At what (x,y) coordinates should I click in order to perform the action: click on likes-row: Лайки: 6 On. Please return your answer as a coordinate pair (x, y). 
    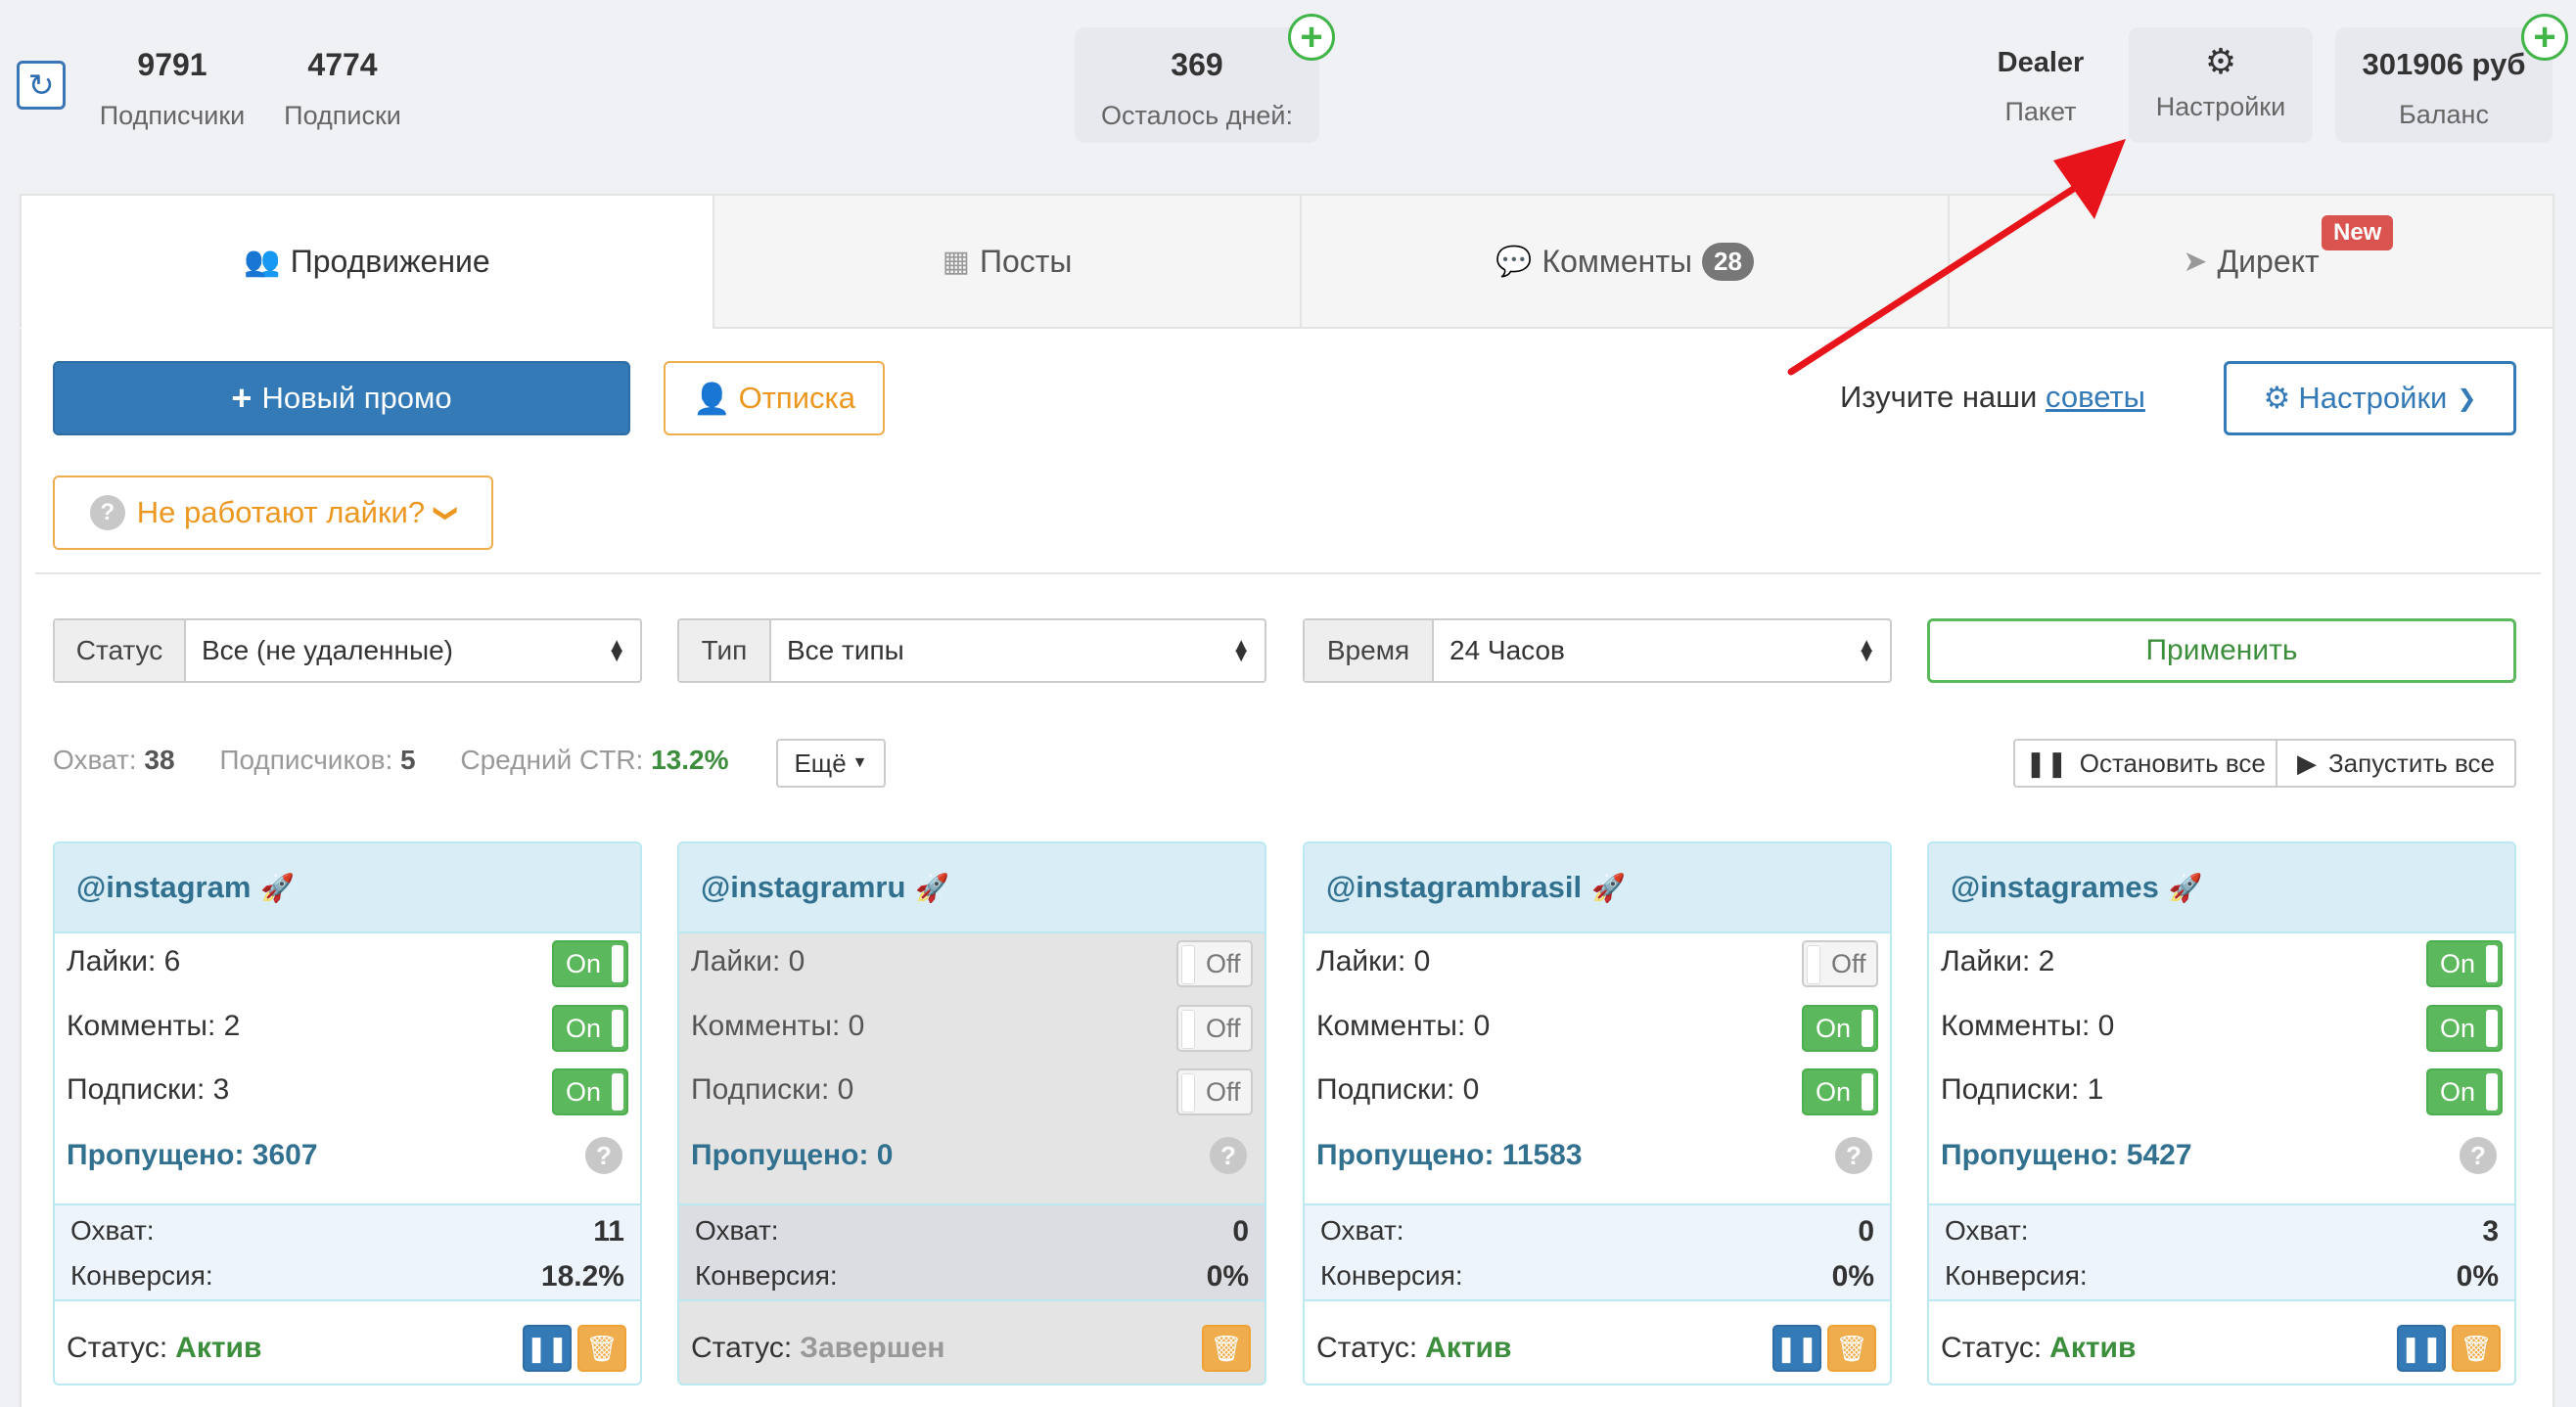
    Looking at the image, I should click on (347, 962).